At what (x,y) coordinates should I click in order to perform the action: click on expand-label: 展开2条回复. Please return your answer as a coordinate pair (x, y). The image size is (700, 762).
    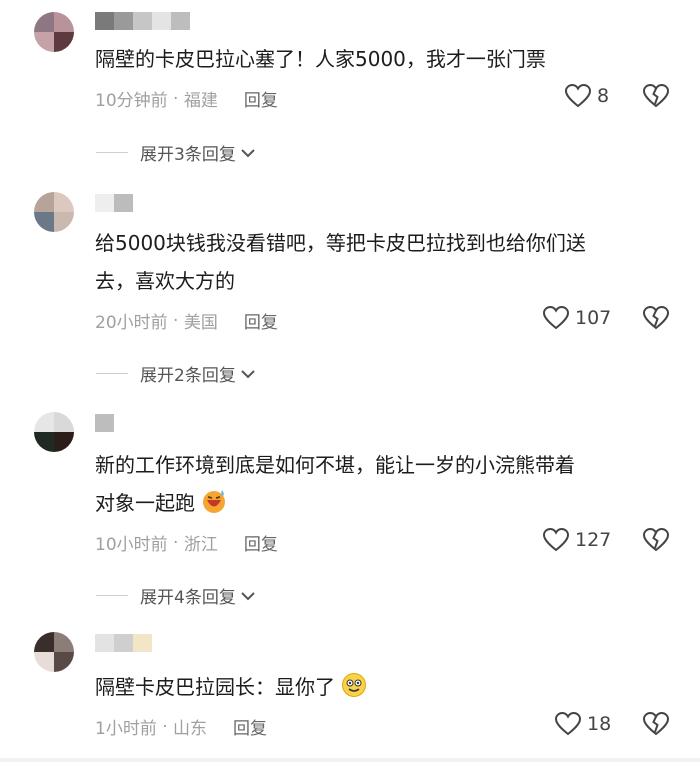
    Looking at the image, I should click on (188, 376).